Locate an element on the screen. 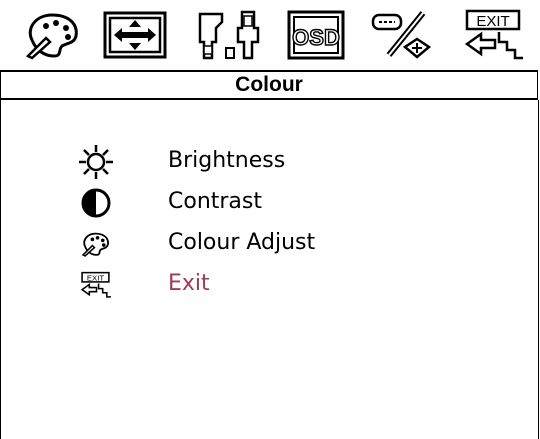 Image resolution: width=540 pixels, height=439 pixels. contrast-icon is located at coordinates (96, 203).